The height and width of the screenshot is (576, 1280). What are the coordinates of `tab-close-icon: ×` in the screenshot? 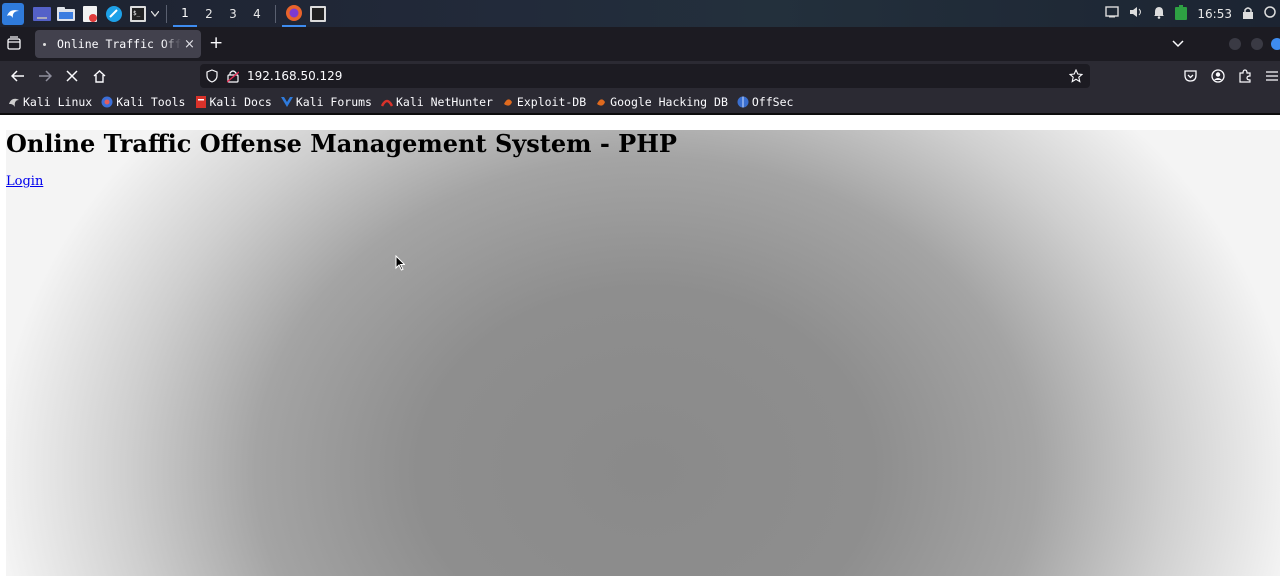 It's located at (189, 44).